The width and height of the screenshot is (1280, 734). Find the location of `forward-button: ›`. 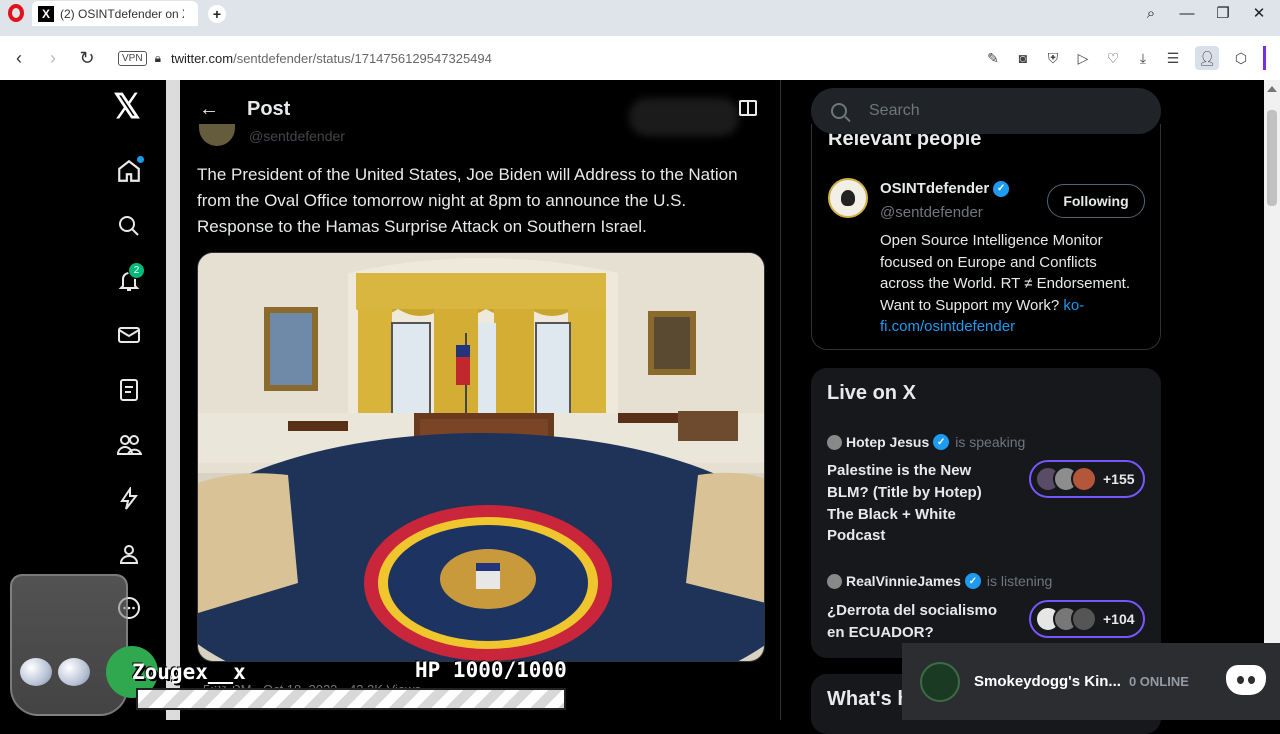

forward-button: › is located at coordinates (53, 58).